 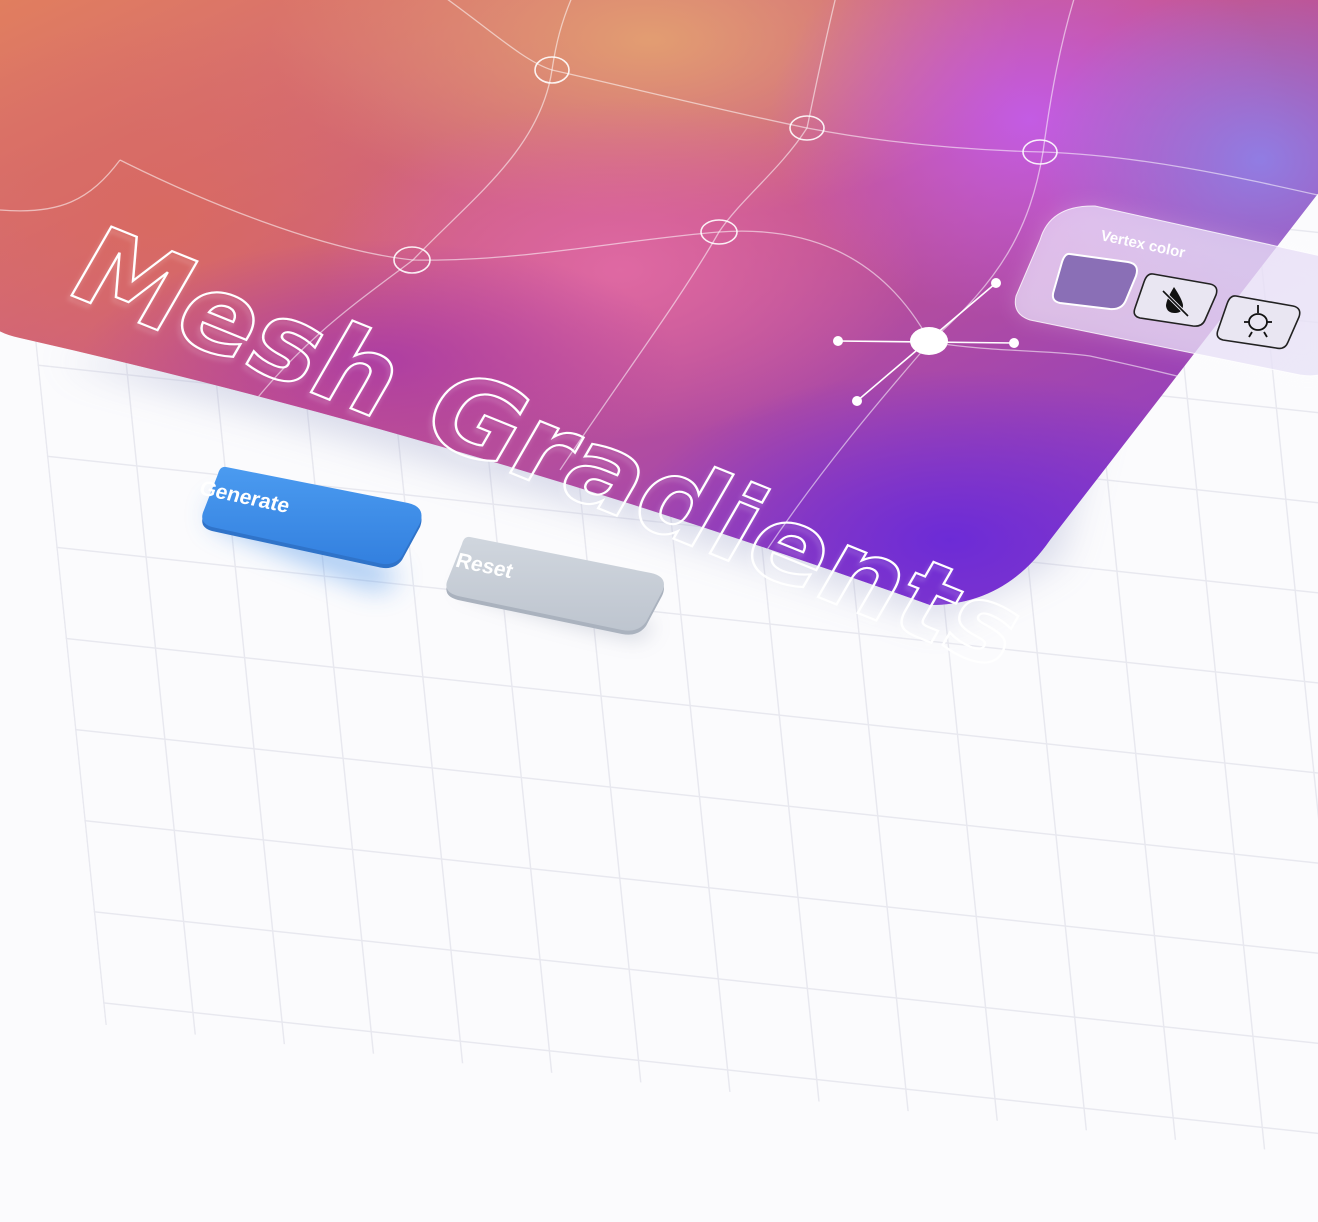 What do you see at coordinates (309, 528) in the screenshot?
I see `generate-button: Generate` at bounding box center [309, 528].